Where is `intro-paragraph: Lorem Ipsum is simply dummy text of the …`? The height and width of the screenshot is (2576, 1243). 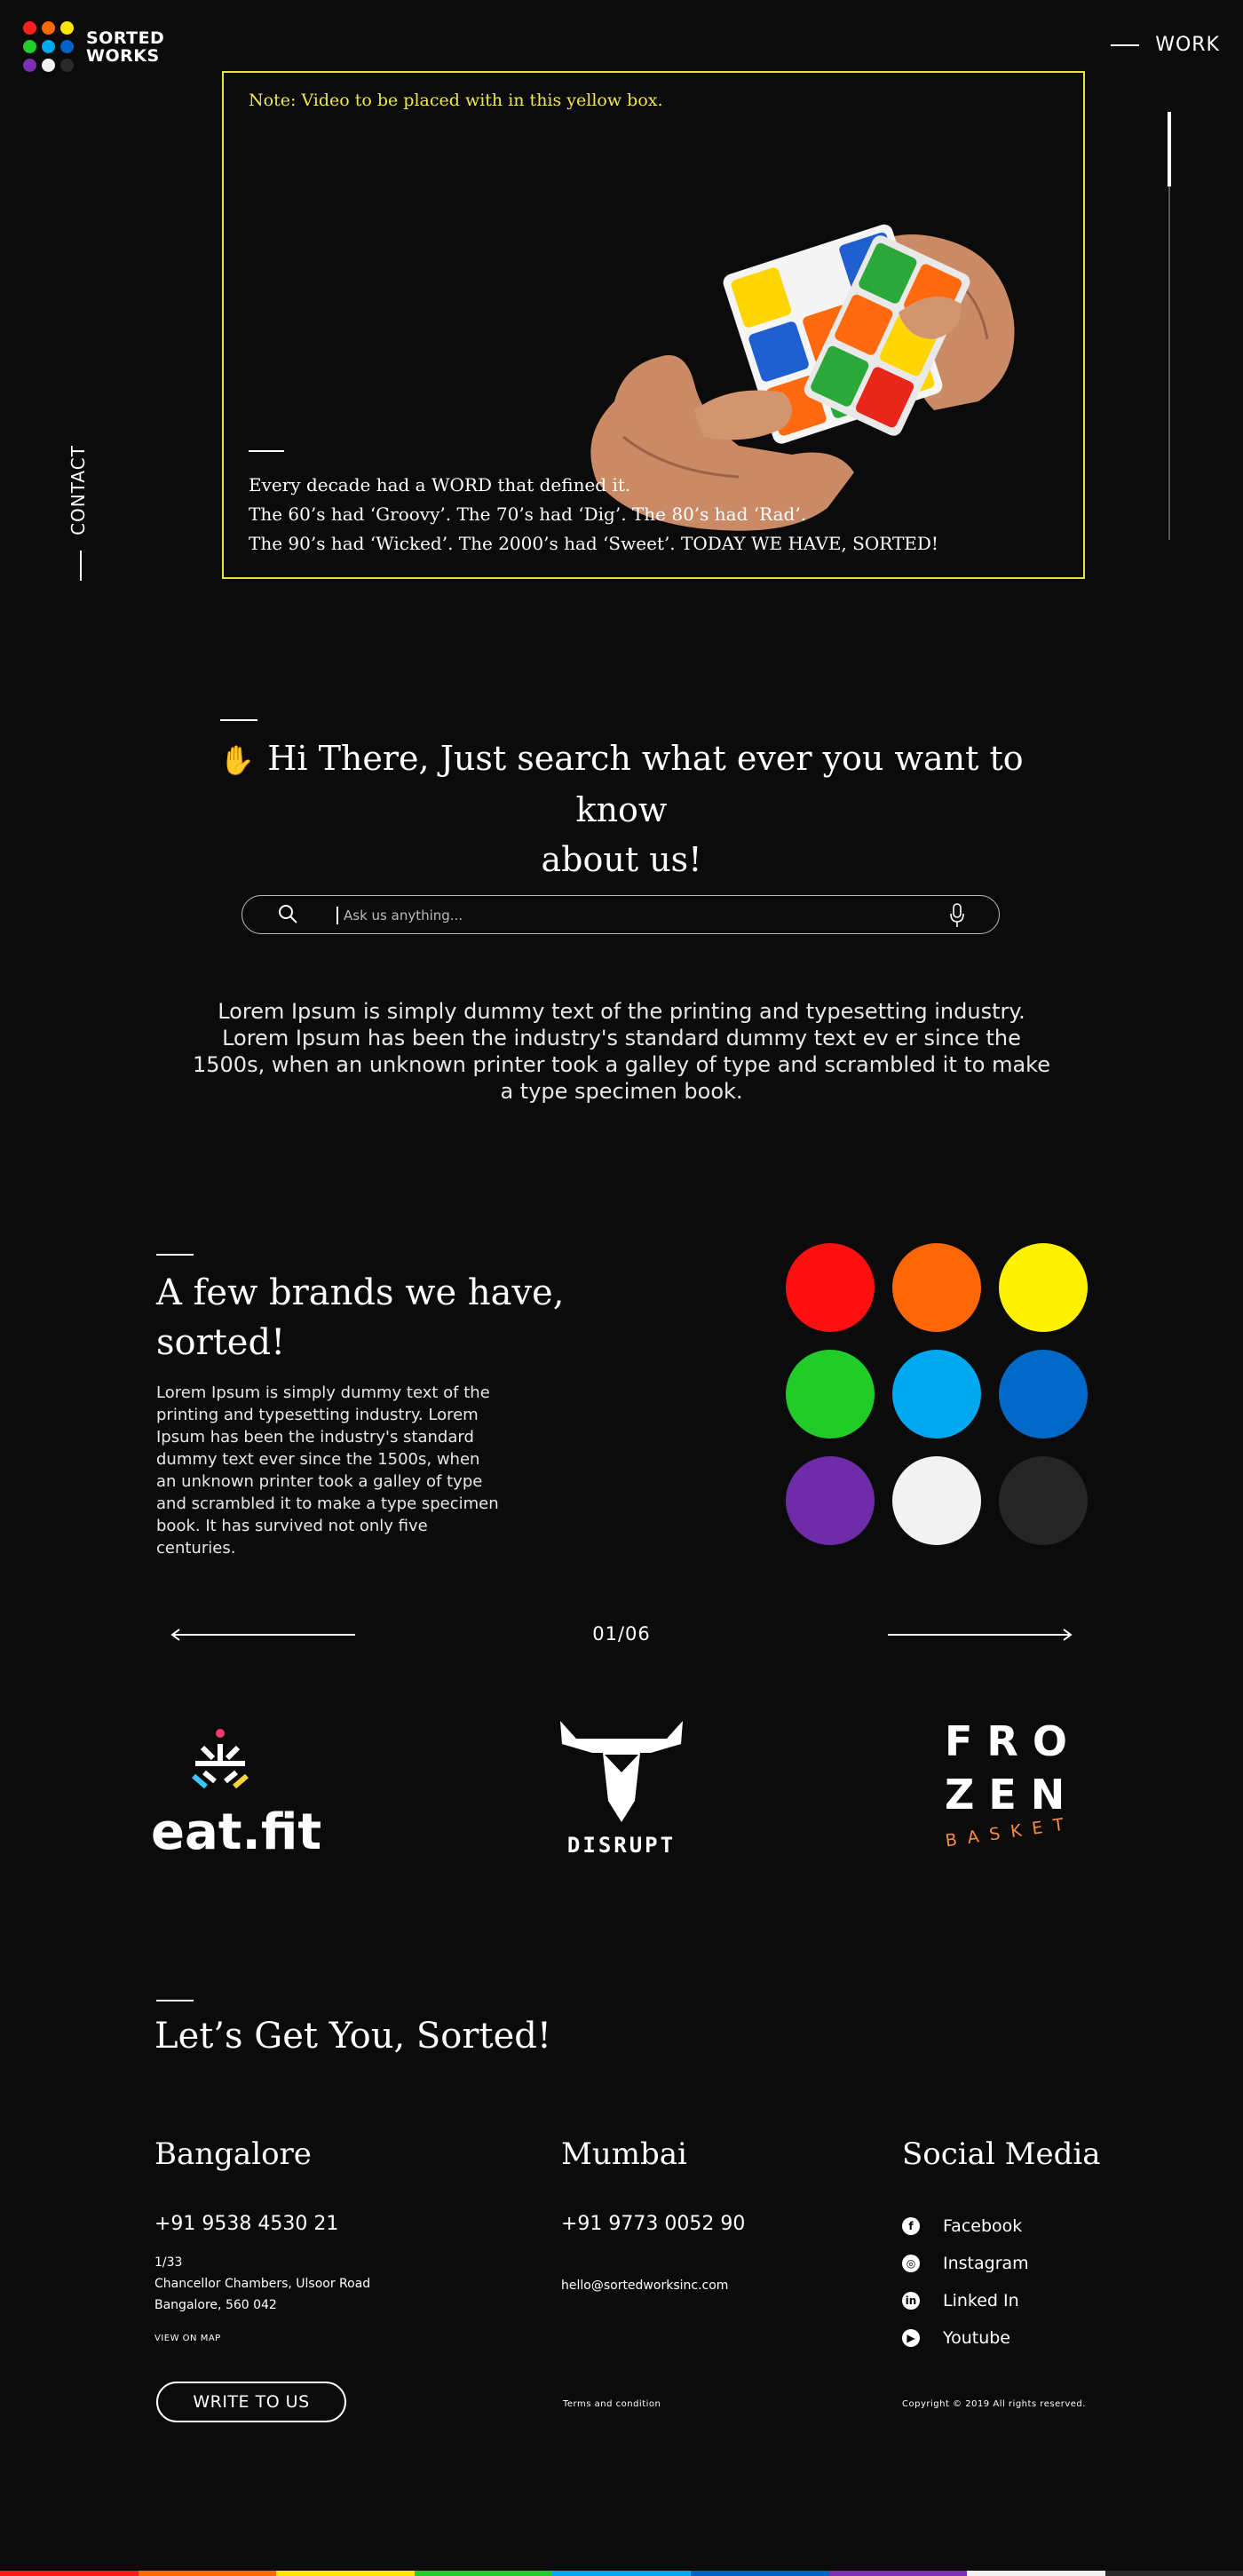
intro-paragraph: Lorem Ipsum is simply dummy text of the … is located at coordinates (621, 1051).